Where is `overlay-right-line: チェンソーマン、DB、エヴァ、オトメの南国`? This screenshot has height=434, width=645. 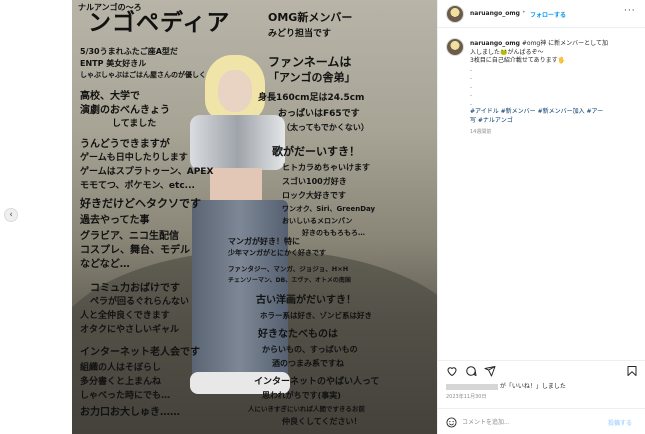 overlay-right-line: チェンソーマン、DB、エヴァ、オトメの南国 is located at coordinates (289, 280).